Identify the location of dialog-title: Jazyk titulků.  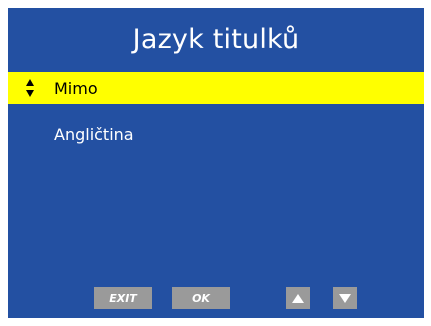
(216, 39).